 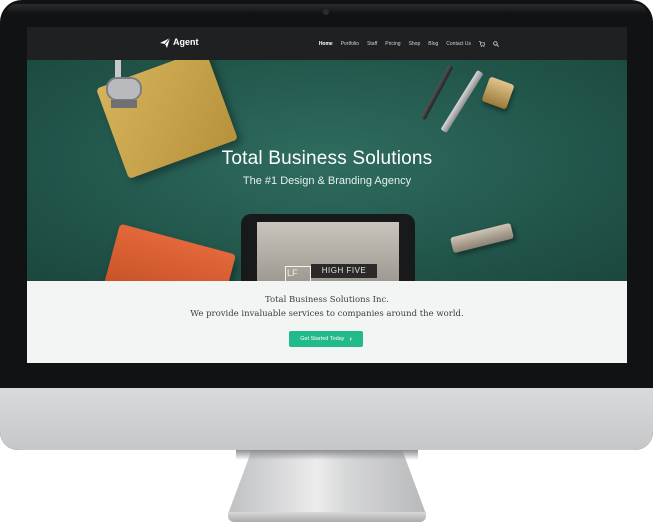 What do you see at coordinates (327, 300) in the screenshot?
I see `intro-heading: Total Business Solutions Inc.` at bounding box center [327, 300].